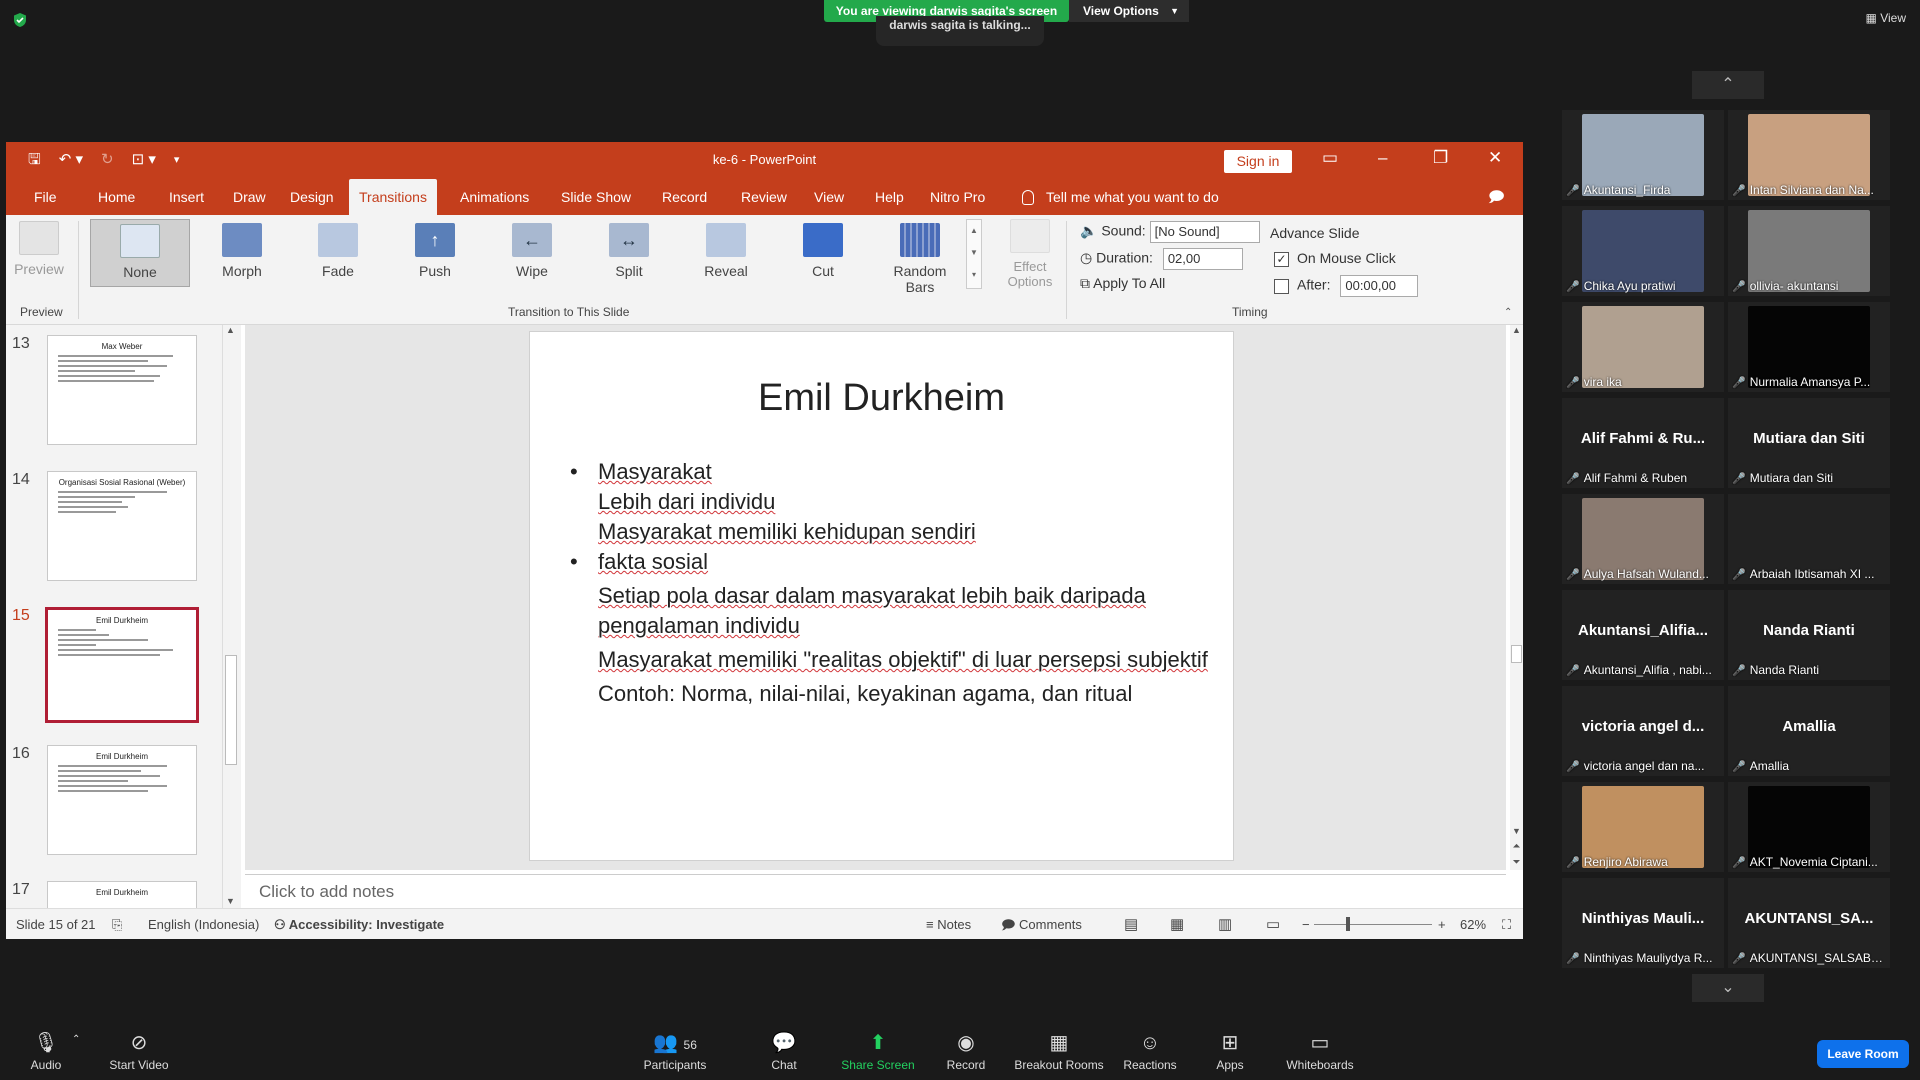  Describe the element at coordinates (1809, 443) in the screenshot. I see `participant-tile: Mutiara dan Siti 🎤 Mutiara dan Siti` at that location.